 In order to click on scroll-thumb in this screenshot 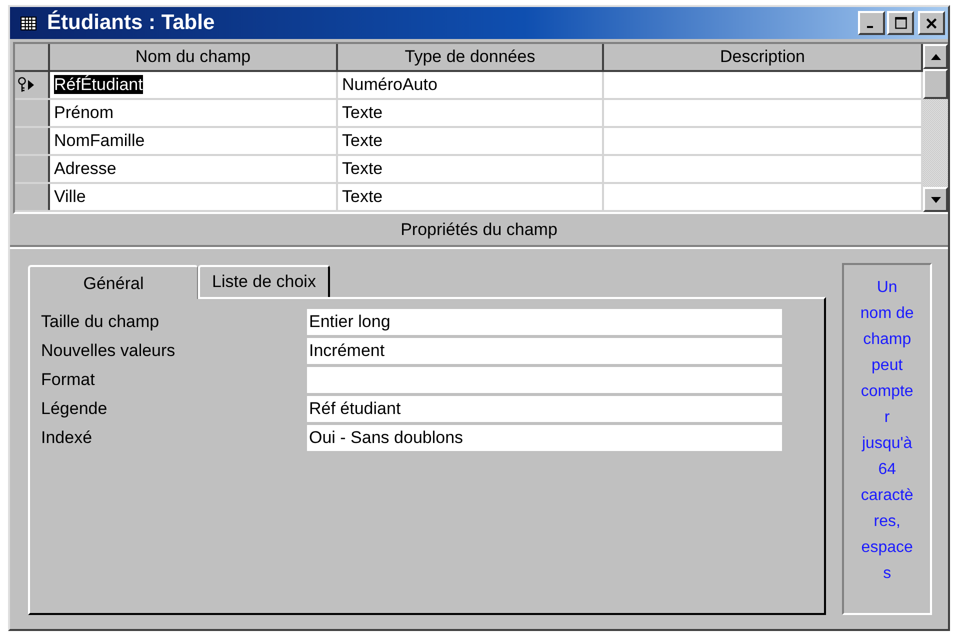, I will do `click(935, 84)`.